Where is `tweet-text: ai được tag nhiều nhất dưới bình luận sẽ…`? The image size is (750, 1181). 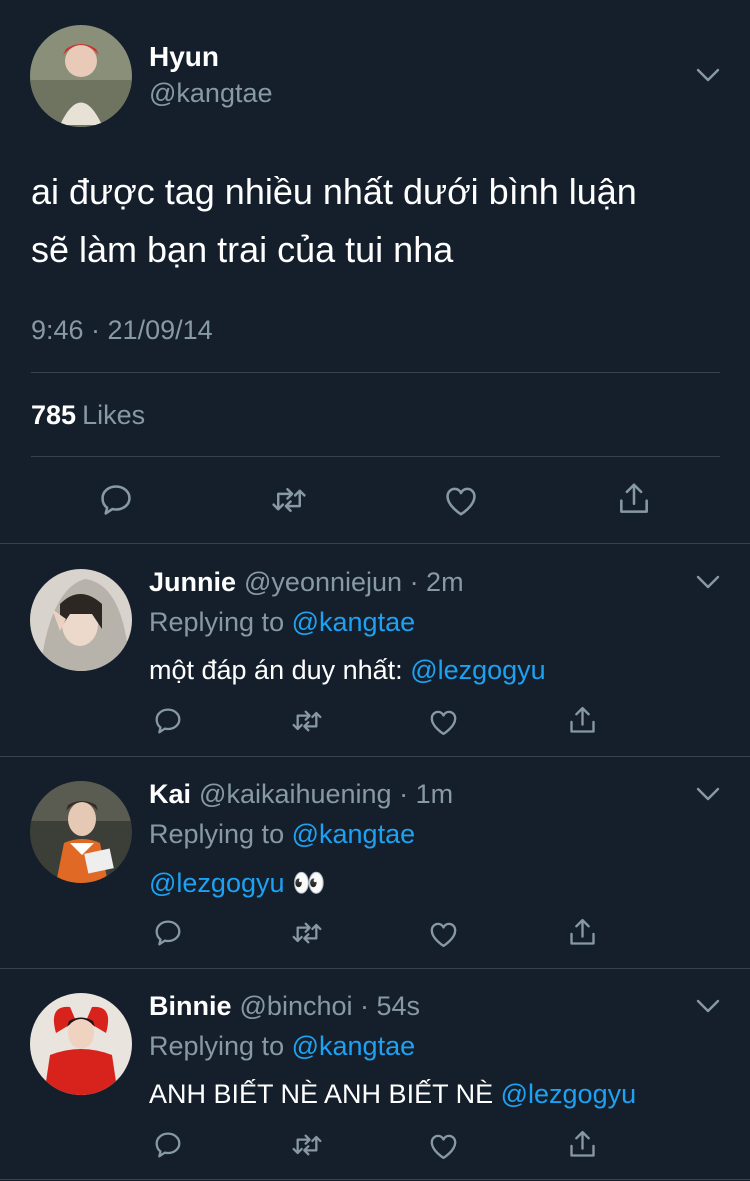 tweet-text: ai được tag nhiều nhất dưới bình luận sẽ… is located at coordinates (376, 221).